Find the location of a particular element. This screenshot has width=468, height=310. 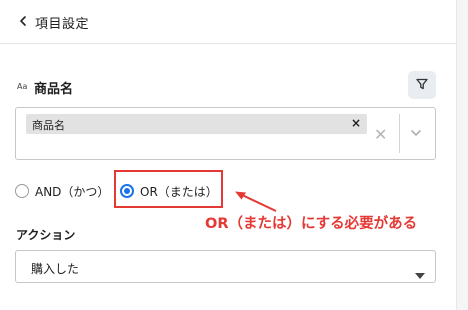

page-title: 項目設定 is located at coordinates (62, 24).